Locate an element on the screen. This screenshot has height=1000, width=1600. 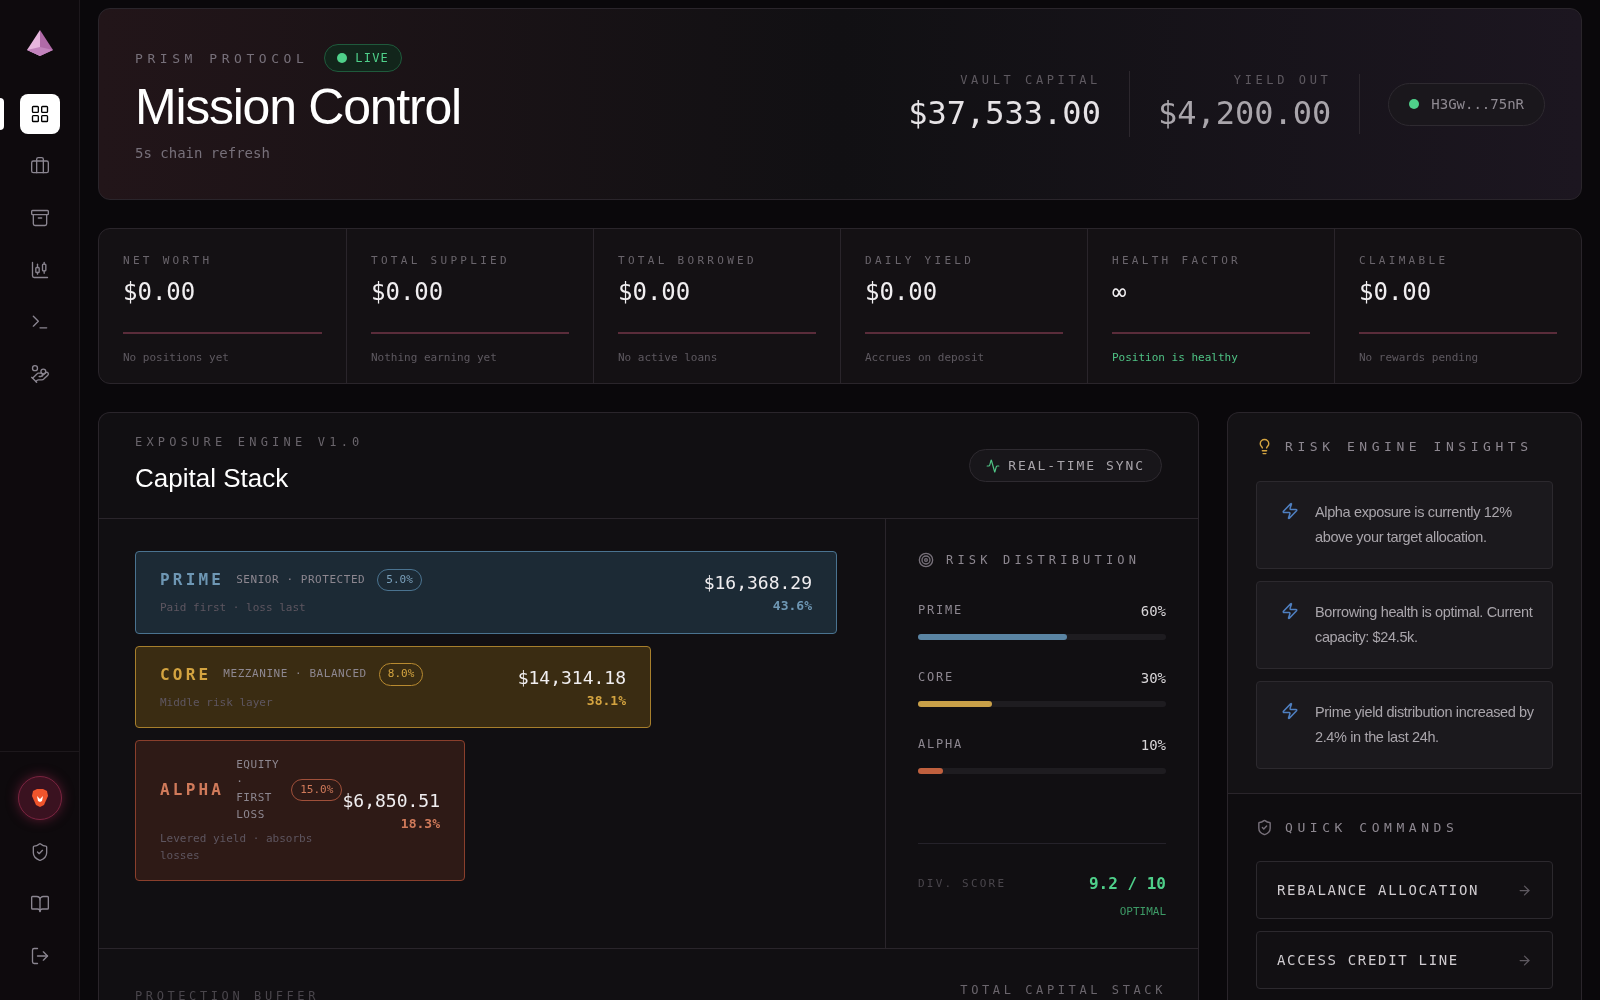
panel-title: RISK ENGINE INSIGHTS is located at coordinates (1409, 447).